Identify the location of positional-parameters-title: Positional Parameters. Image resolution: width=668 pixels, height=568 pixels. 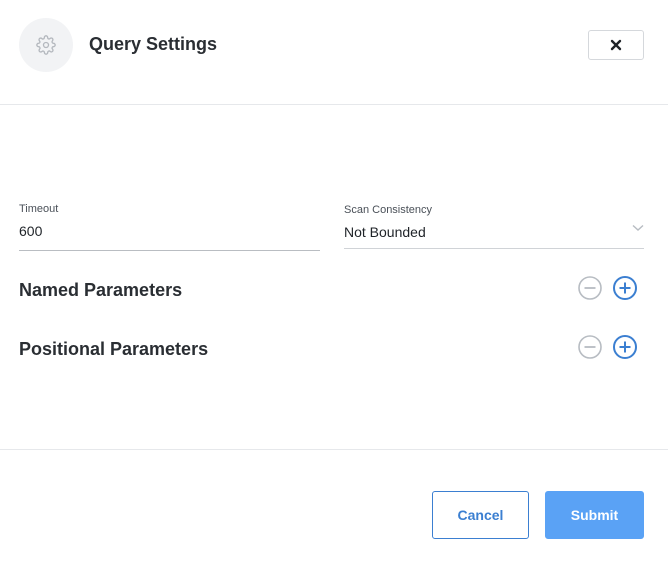
(114, 349).